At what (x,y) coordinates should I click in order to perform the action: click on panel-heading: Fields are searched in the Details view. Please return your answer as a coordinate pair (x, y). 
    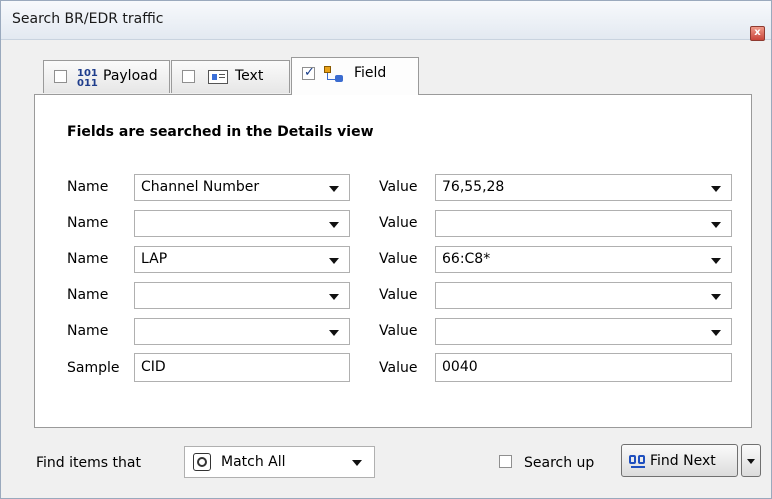
    Looking at the image, I should click on (220, 132).